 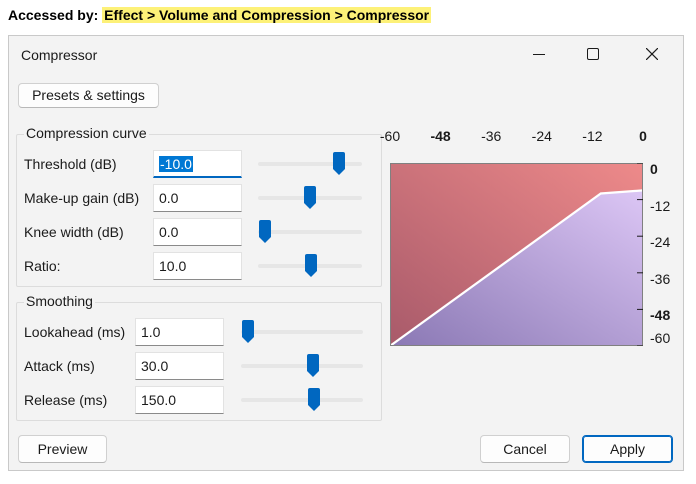 What do you see at coordinates (302, 366) in the screenshot?
I see `attack-slider` at bounding box center [302, 366].